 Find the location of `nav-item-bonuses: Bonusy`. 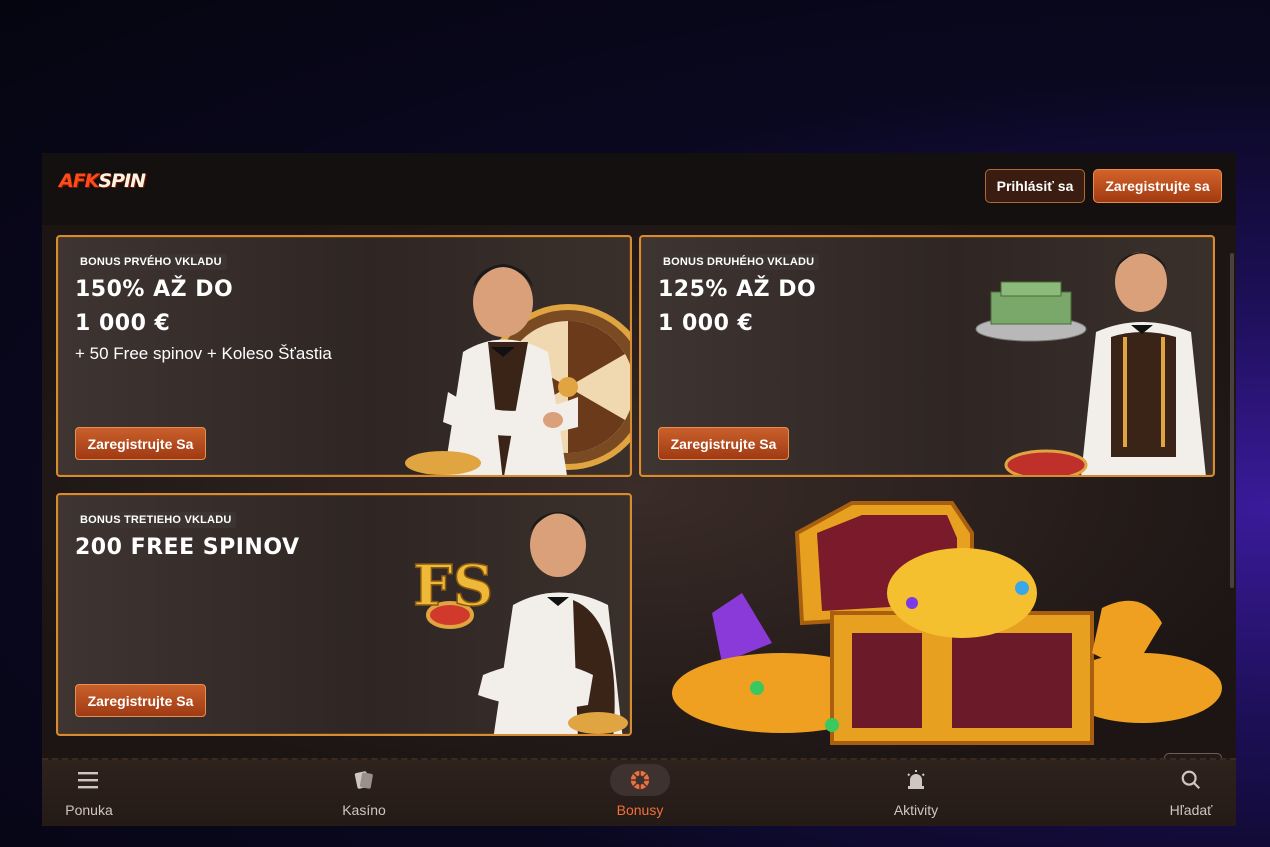

nav-item-bonuses: Bonusy is located at coordinates (640, 794).